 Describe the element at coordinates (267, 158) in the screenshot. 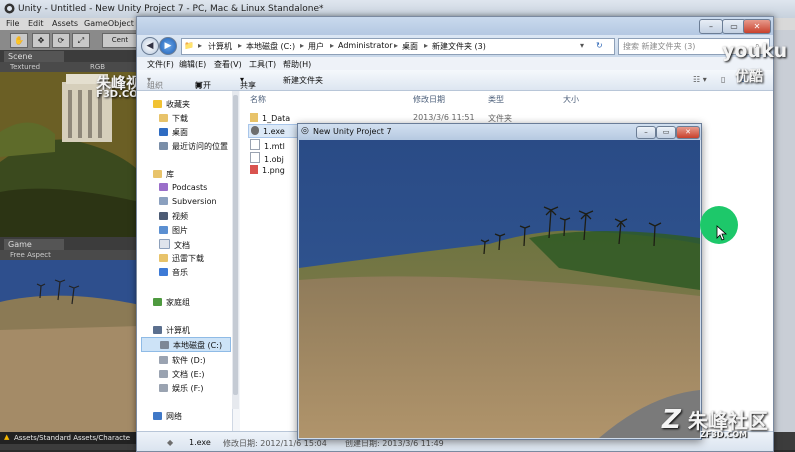

I see `file-row: 1.obj` at that location.